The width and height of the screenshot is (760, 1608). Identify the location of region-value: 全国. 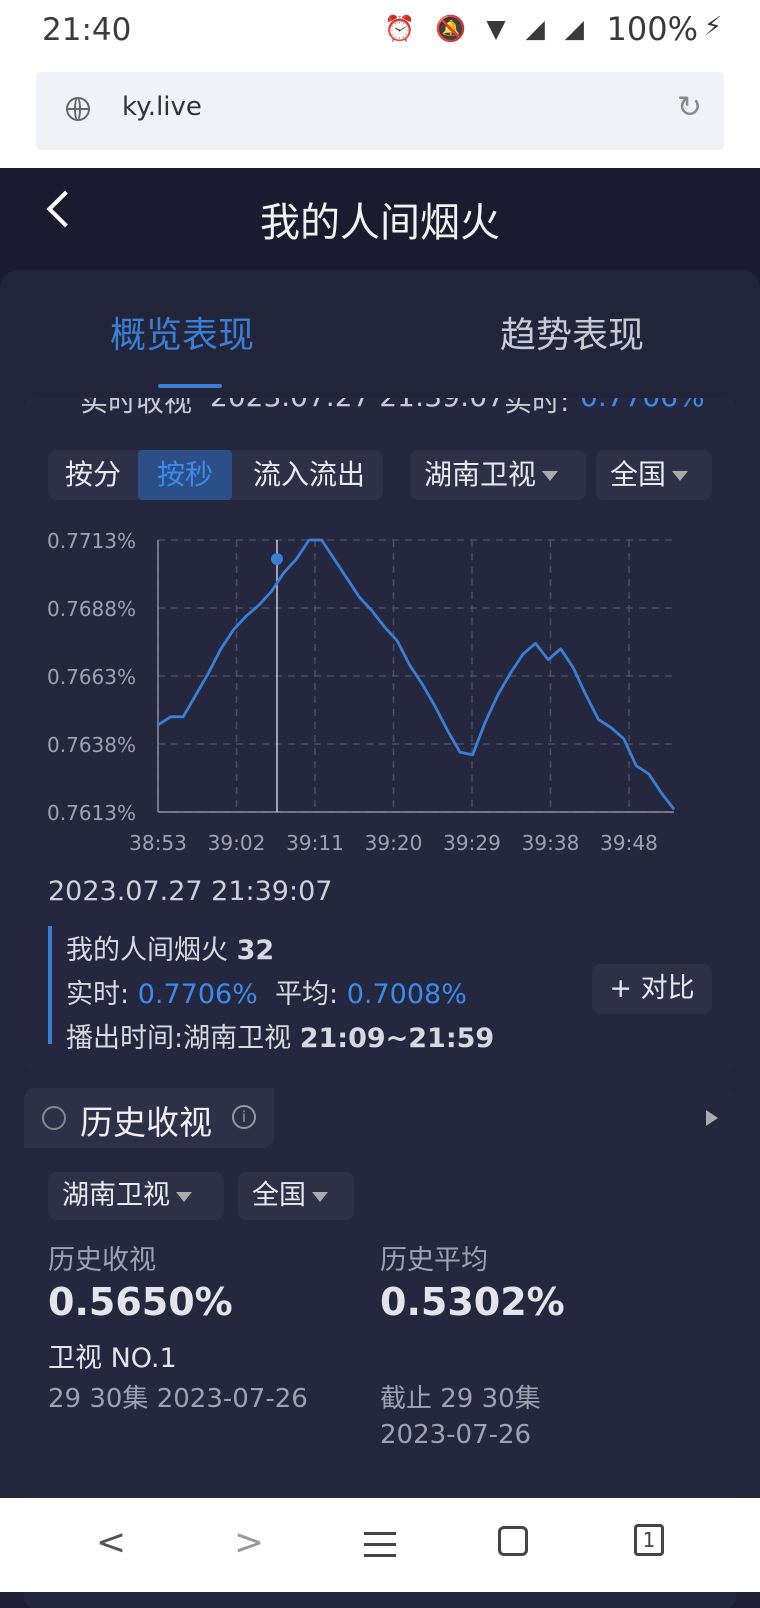
(638, 474).